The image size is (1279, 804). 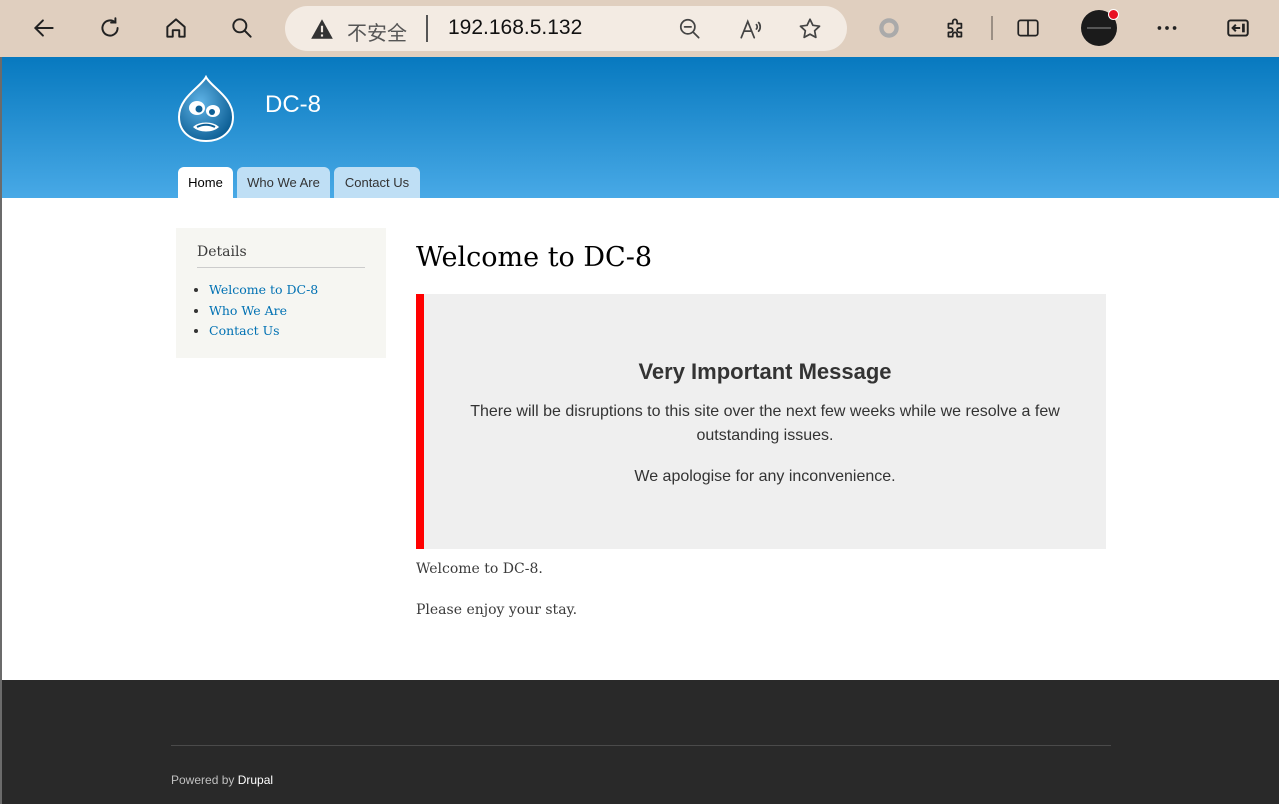 I want to click on powered-by: Powered by Drupal, so click(x=222, y=780).